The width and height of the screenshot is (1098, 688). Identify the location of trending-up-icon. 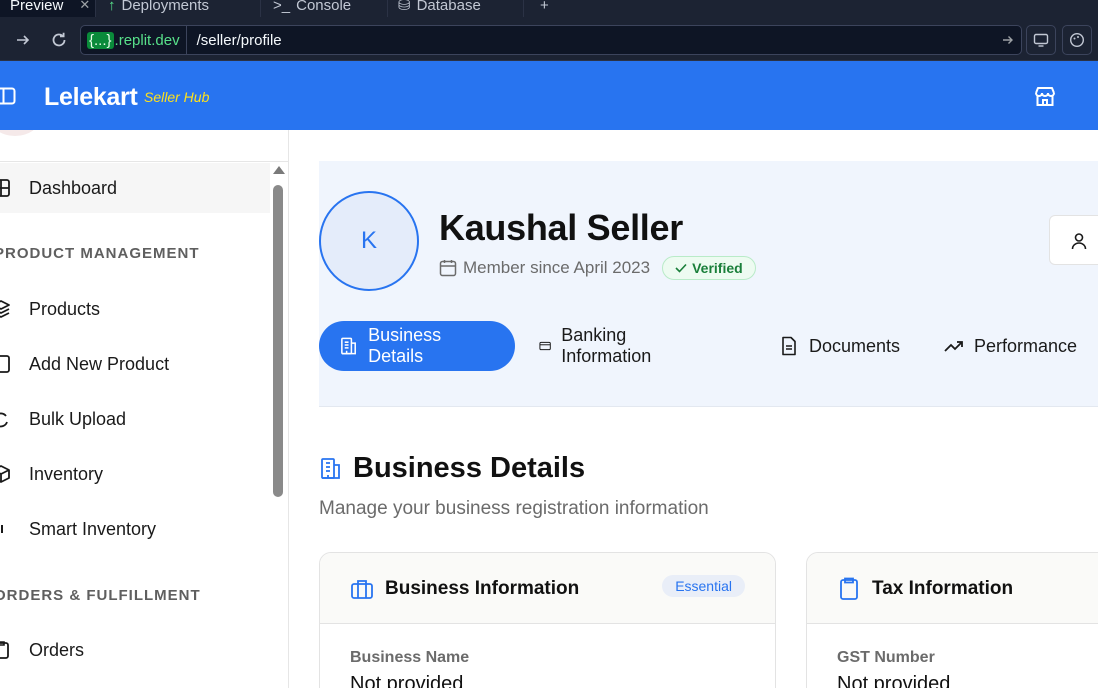
(953, 346).